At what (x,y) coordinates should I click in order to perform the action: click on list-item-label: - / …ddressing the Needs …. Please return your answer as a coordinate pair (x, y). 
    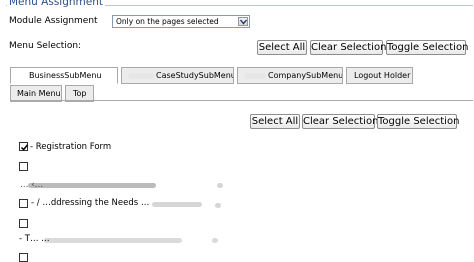
    Looking at the image, I should click on (90, 203).